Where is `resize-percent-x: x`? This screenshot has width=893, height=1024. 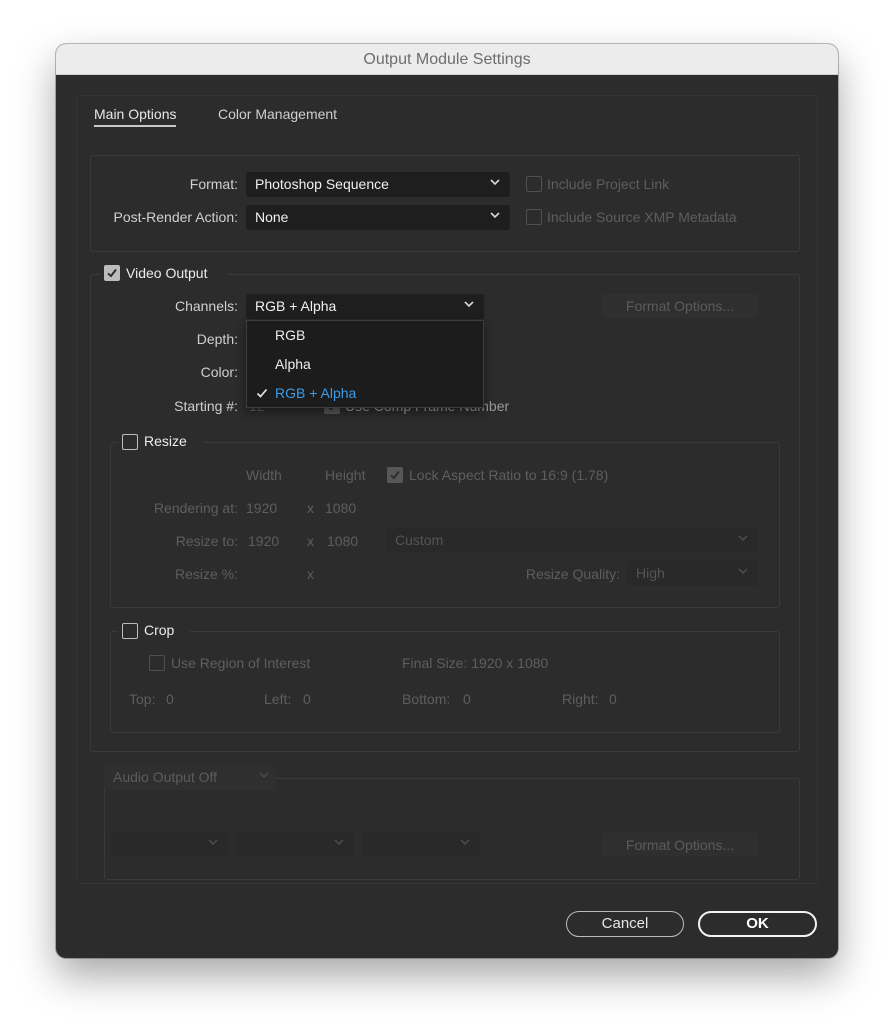 resize-percent-x: x is located at coordinates (310, 574).